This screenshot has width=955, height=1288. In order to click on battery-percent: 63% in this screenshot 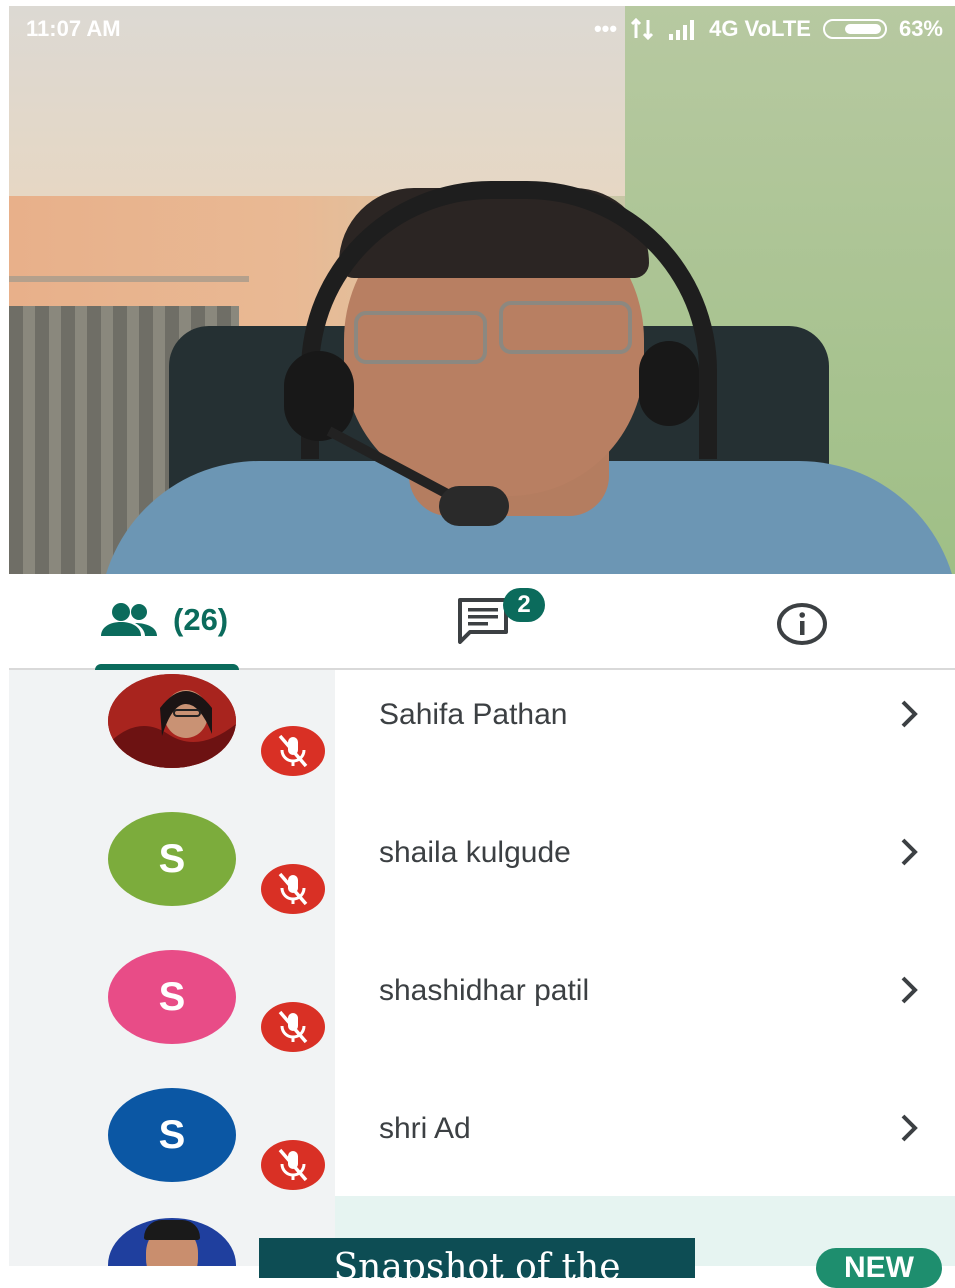, I will do `click(920, 28)`.